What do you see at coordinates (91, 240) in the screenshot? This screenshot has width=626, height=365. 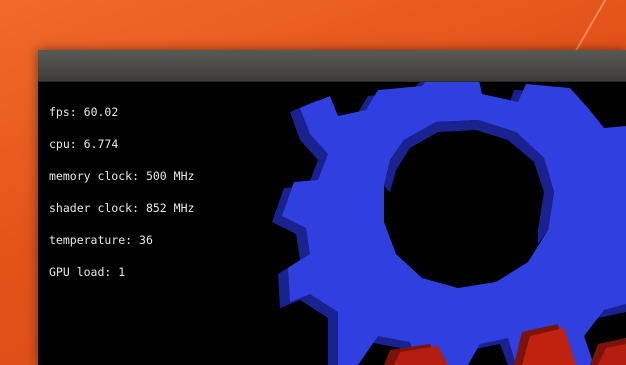 I see `stat-label: temperature:` at bounding box center [91, 240].